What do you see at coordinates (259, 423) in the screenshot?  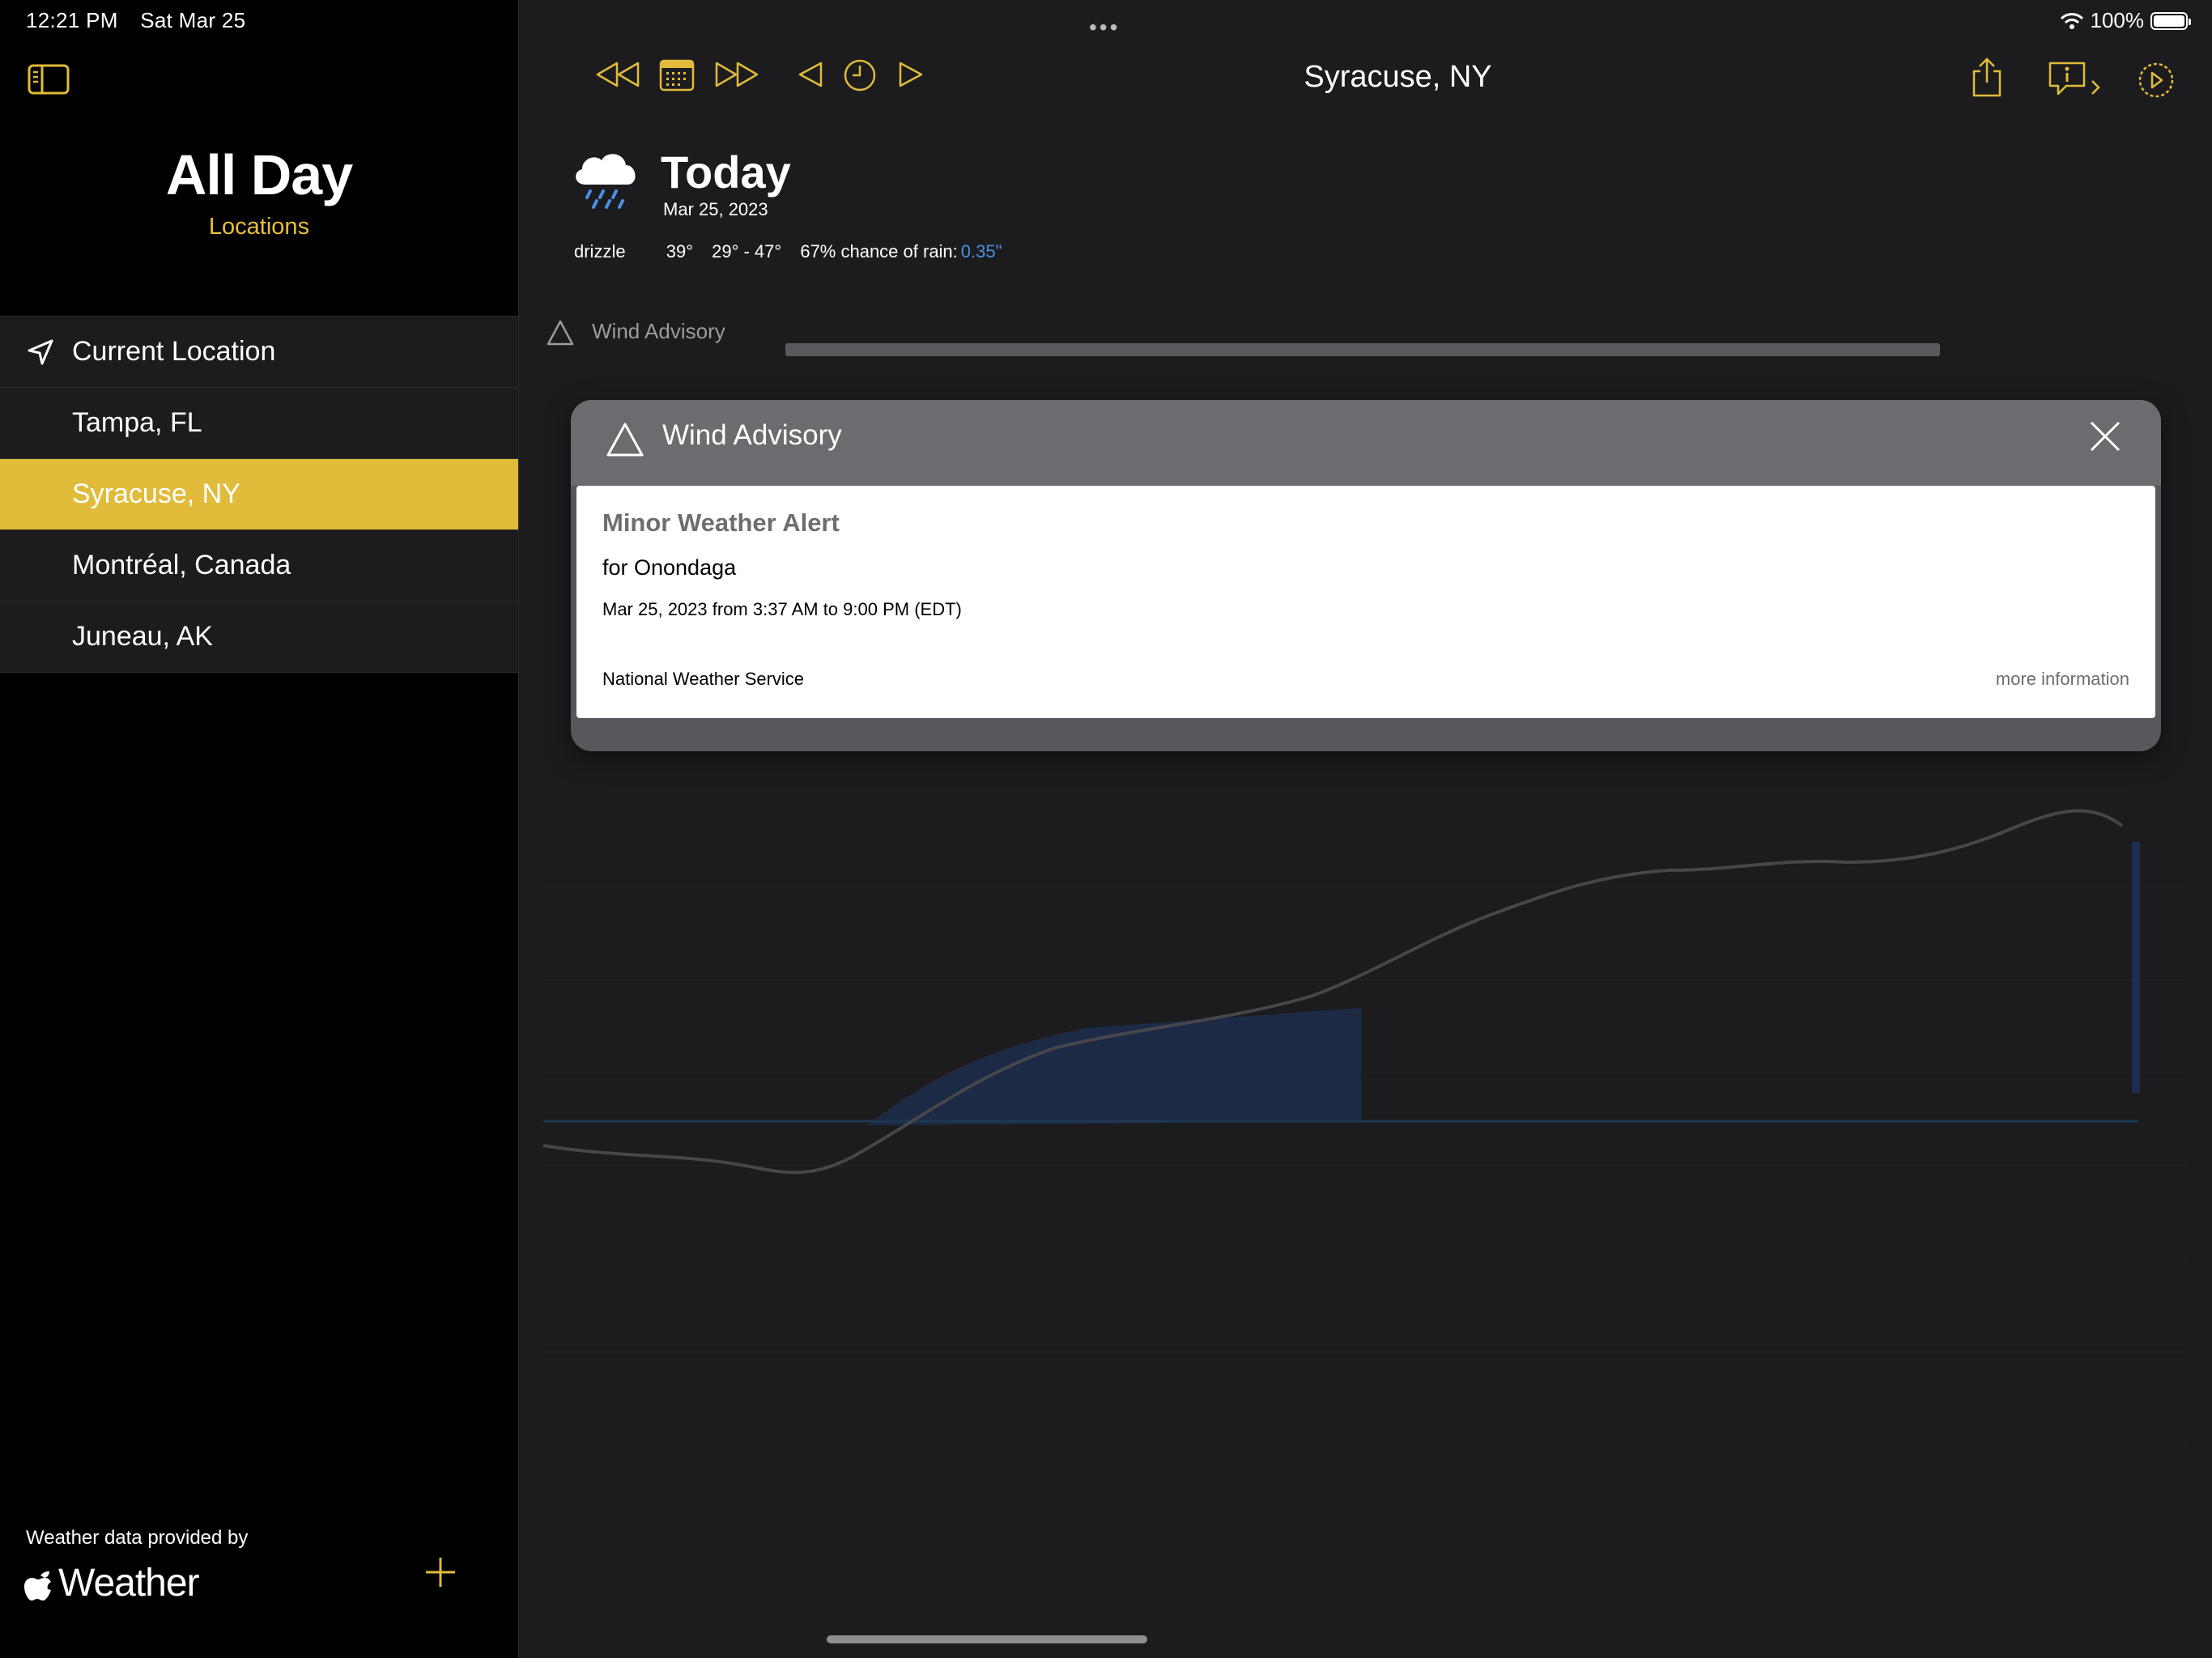 I see `location-item-tampa: Tampa, FL` at bounding box center [259, 423].